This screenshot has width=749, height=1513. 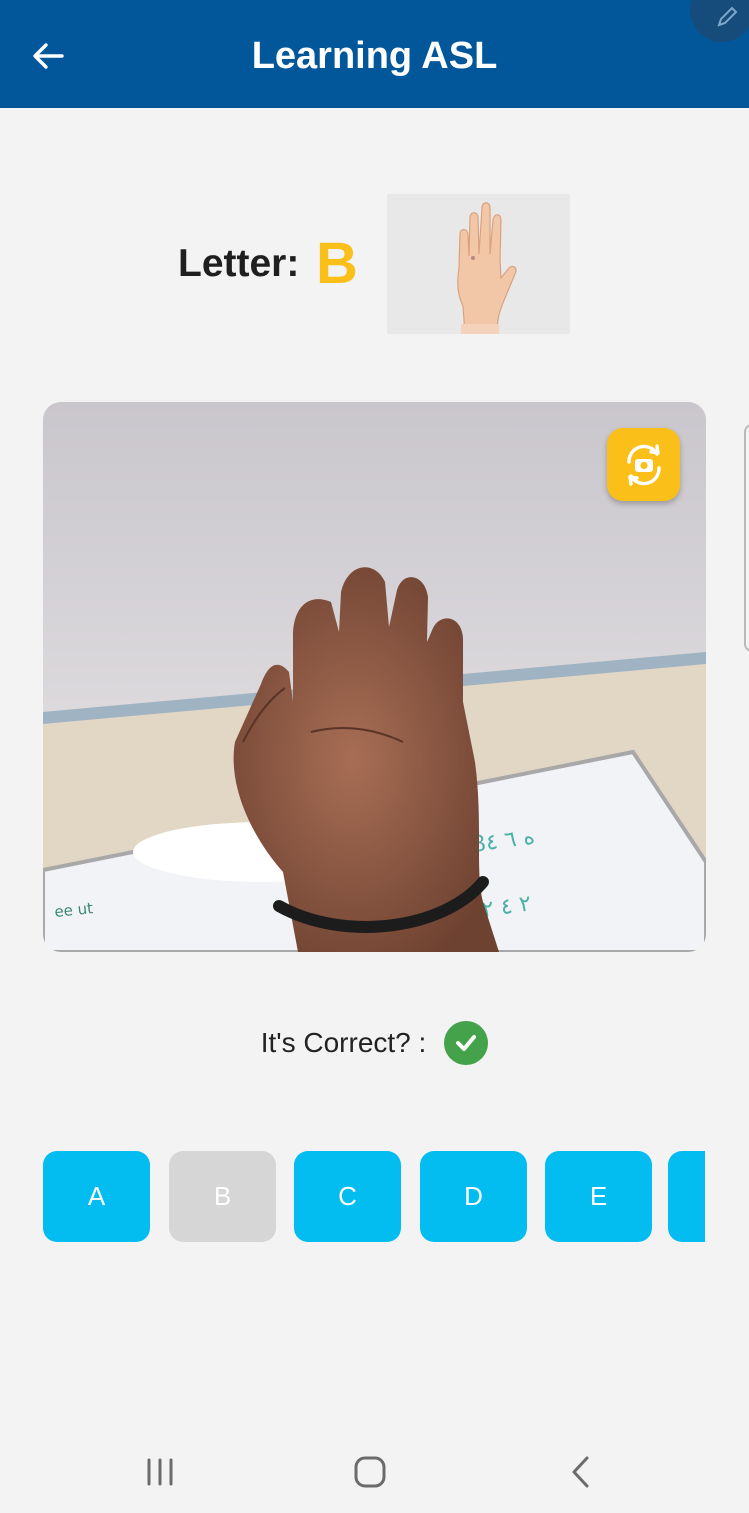 I want to click on letter-button-b: B, so click(x=222, y=1196).